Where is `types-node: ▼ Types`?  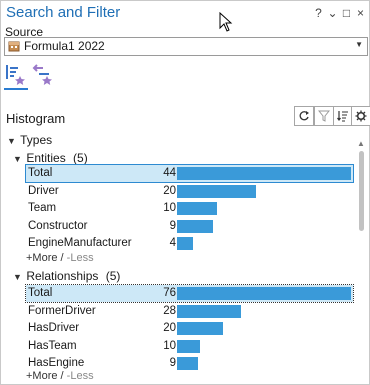
types-node: ▼ Types is located at coordinates (29, 140).